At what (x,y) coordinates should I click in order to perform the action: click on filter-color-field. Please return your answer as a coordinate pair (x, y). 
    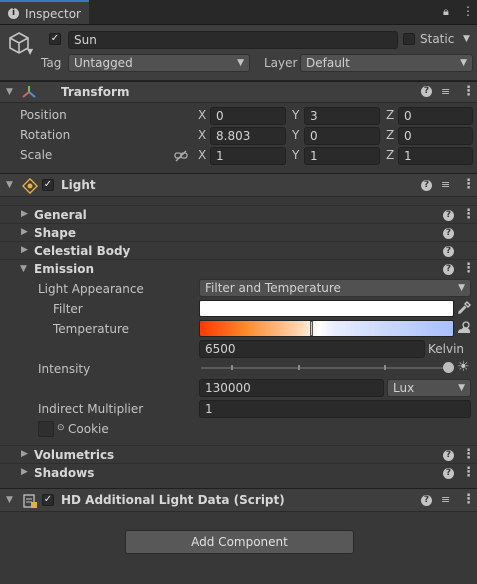
    Looking at the image, I should click on (326, 308).